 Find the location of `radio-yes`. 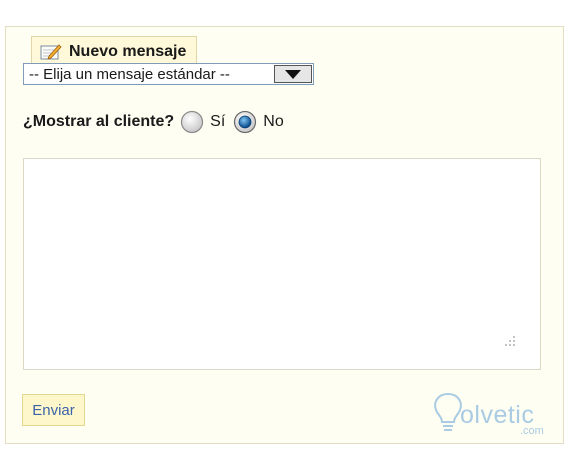

radio-yes is located at coordinates (192, 122).